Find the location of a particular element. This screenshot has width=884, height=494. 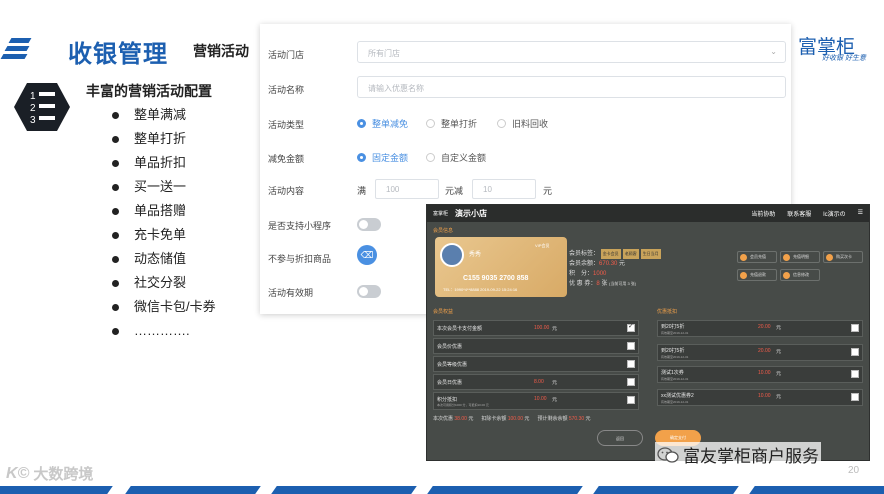

pos-topbar: 富掌柜 演示小店 当前协助 联系客服 lc演示の ☰ is located at coordinates (648, 213).